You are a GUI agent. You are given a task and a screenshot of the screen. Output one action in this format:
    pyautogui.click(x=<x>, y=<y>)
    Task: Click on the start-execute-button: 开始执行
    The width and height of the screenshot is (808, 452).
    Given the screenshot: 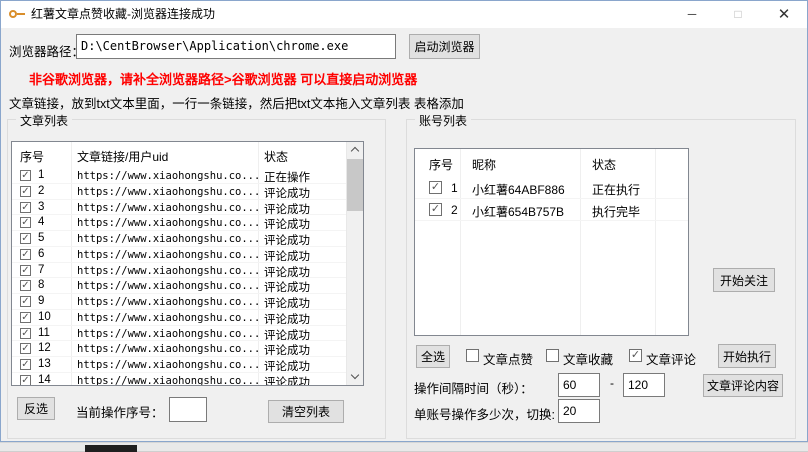 What is the action you would take?
    pyautogui.click(x=747, y=356)
    